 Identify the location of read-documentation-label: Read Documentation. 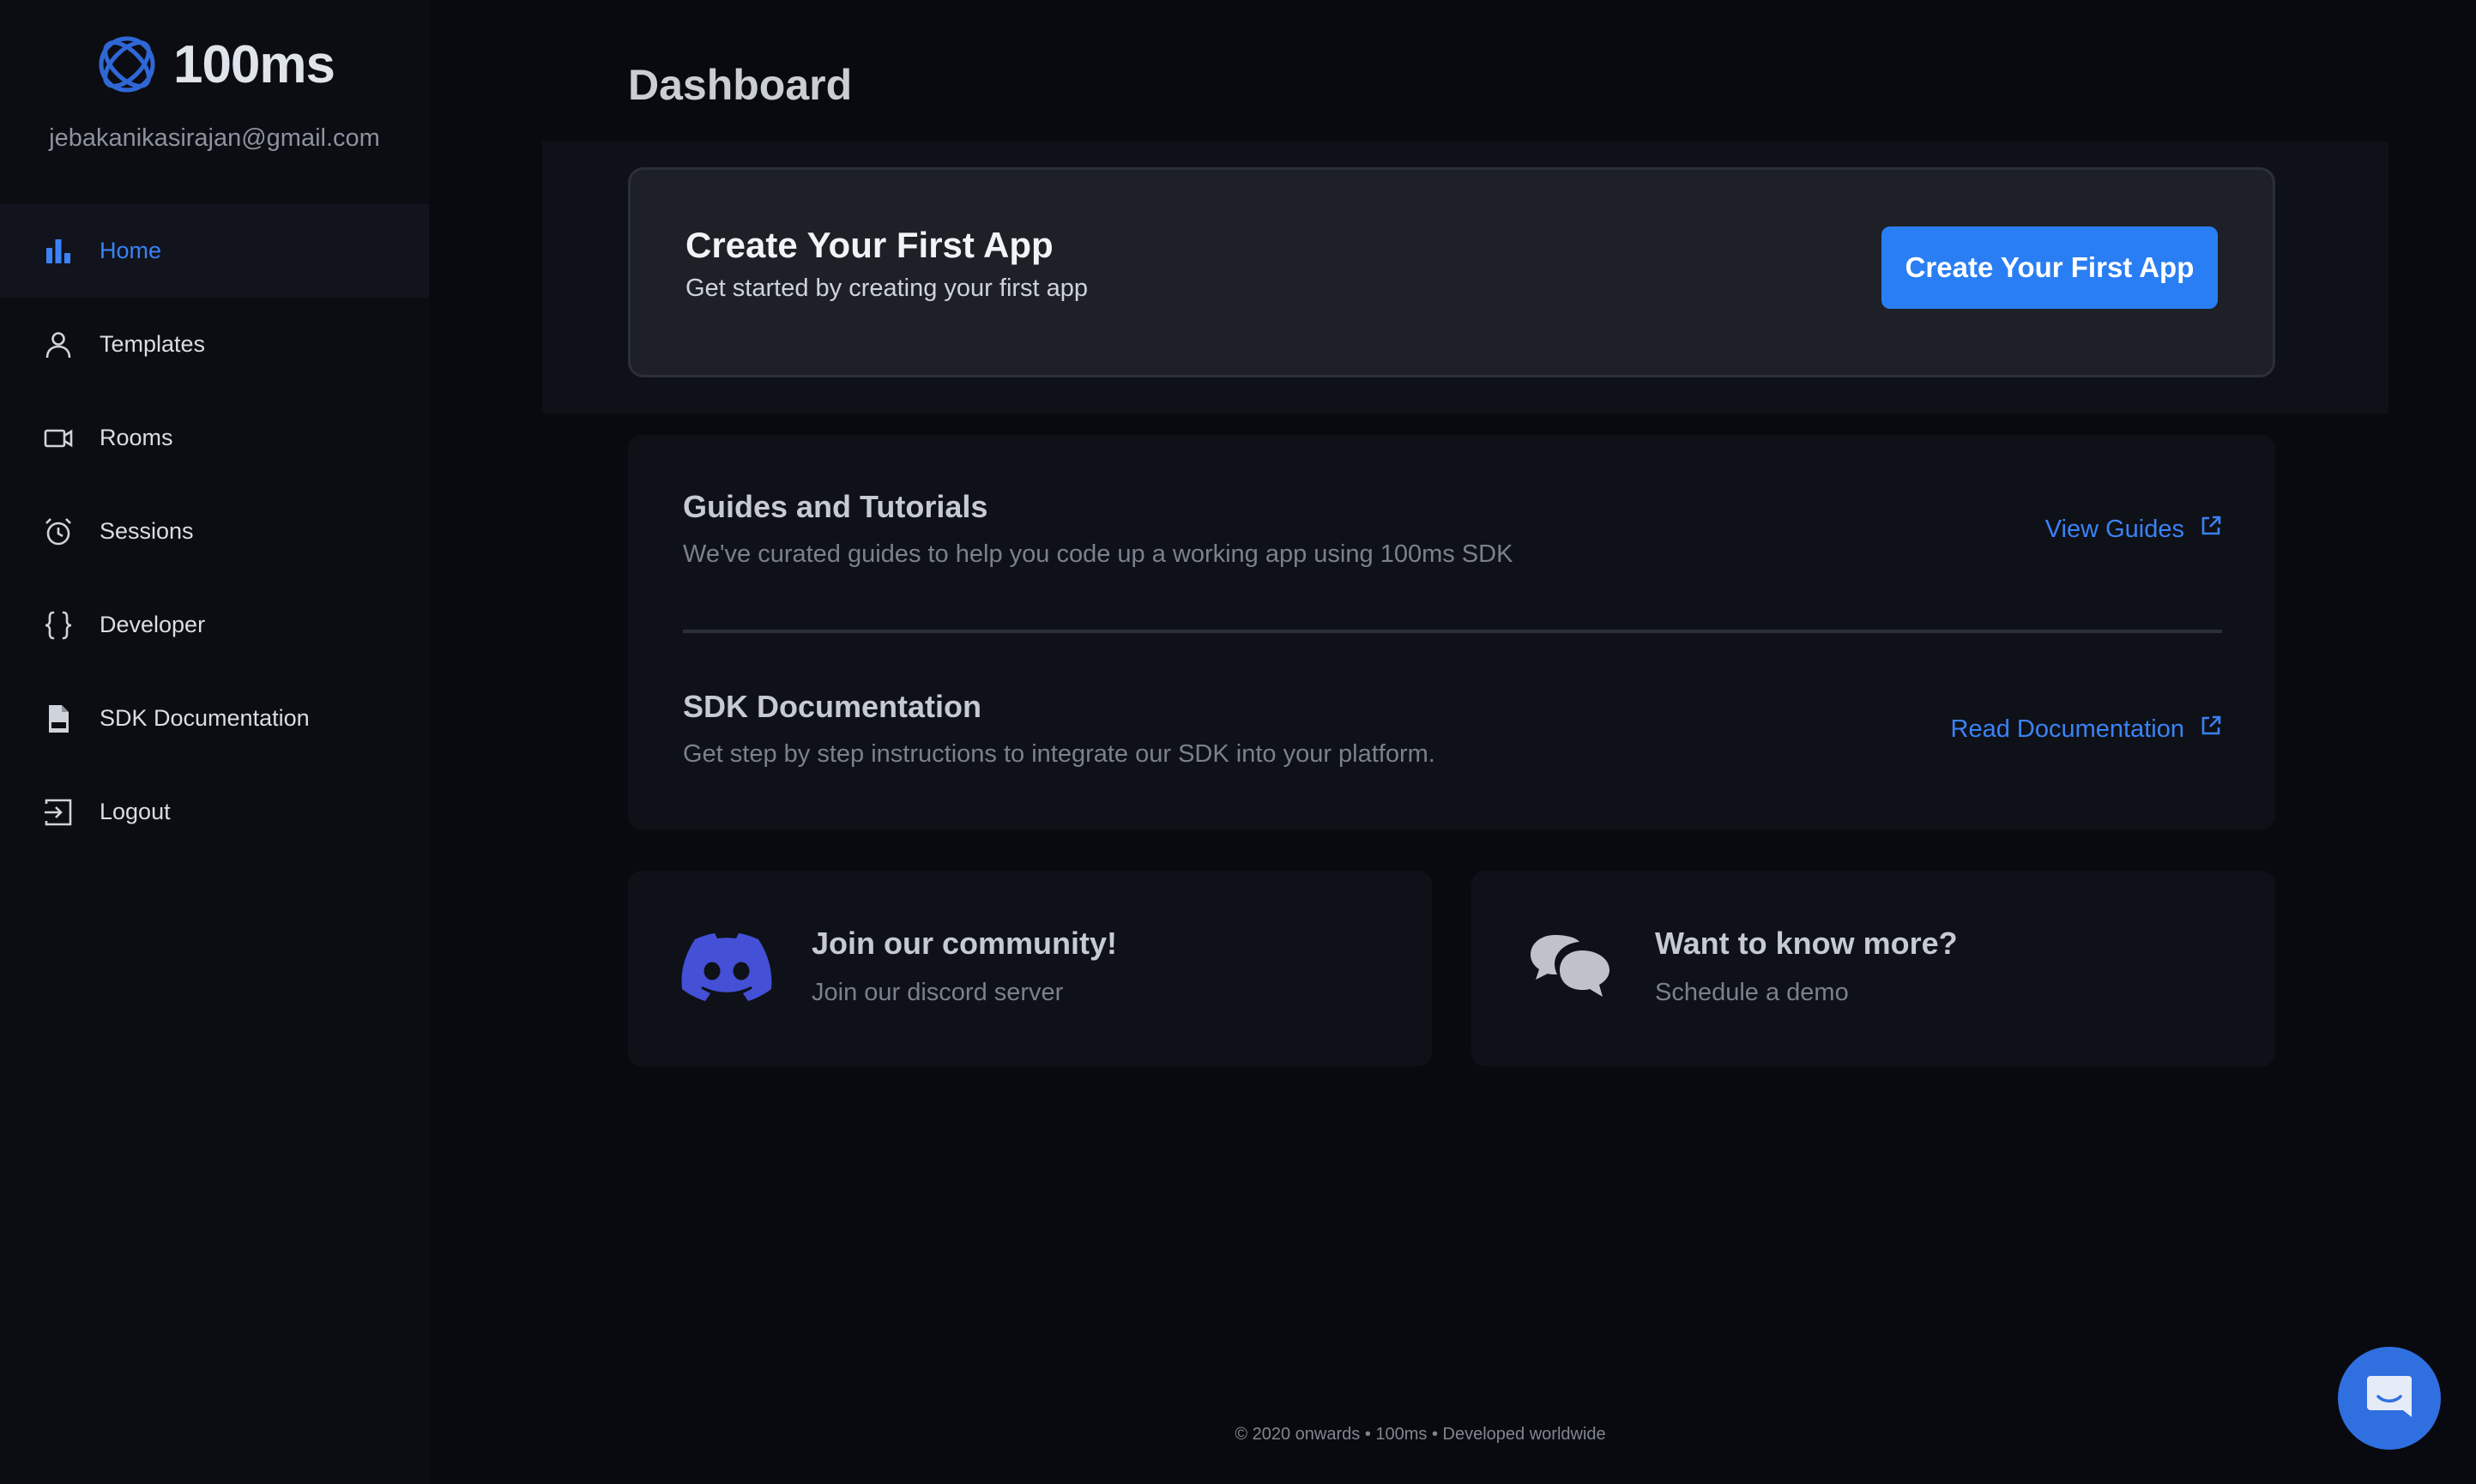
(2067, 729).